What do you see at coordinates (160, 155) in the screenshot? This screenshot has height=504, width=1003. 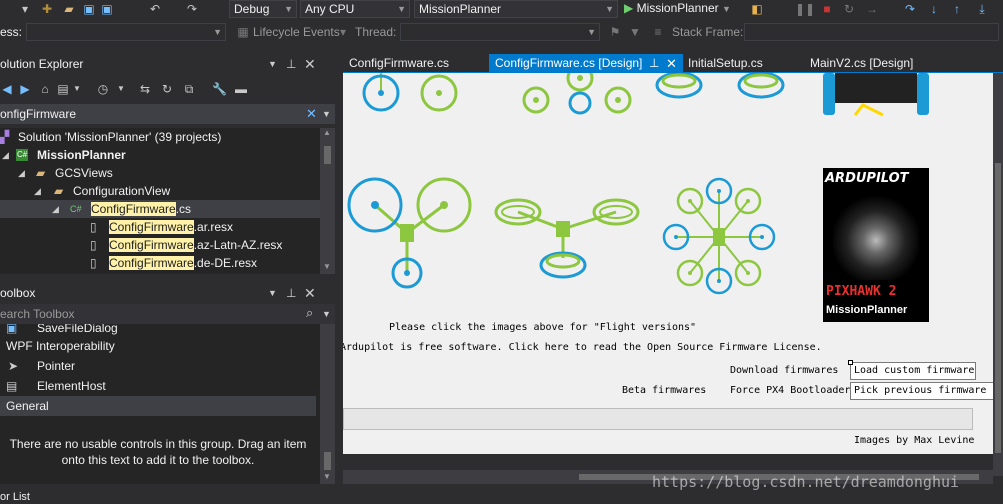 I see `tree-row-project: ◢ C# MissionPlanner` at bounding box center [160, 155].